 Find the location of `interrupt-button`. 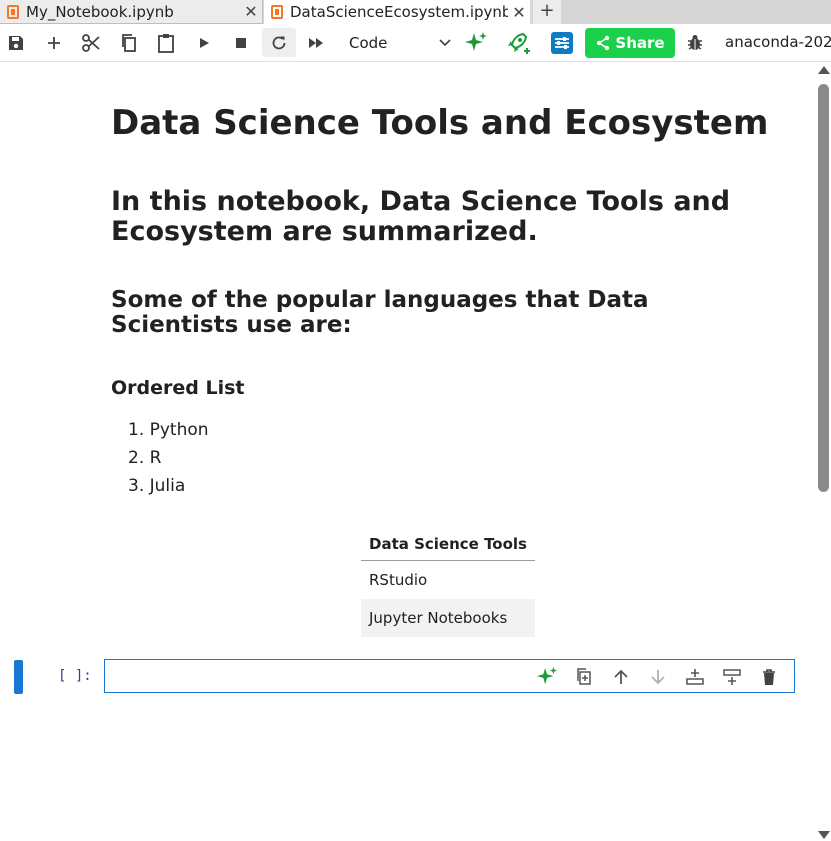

interrupt-button is located at coordinates (241, 42).